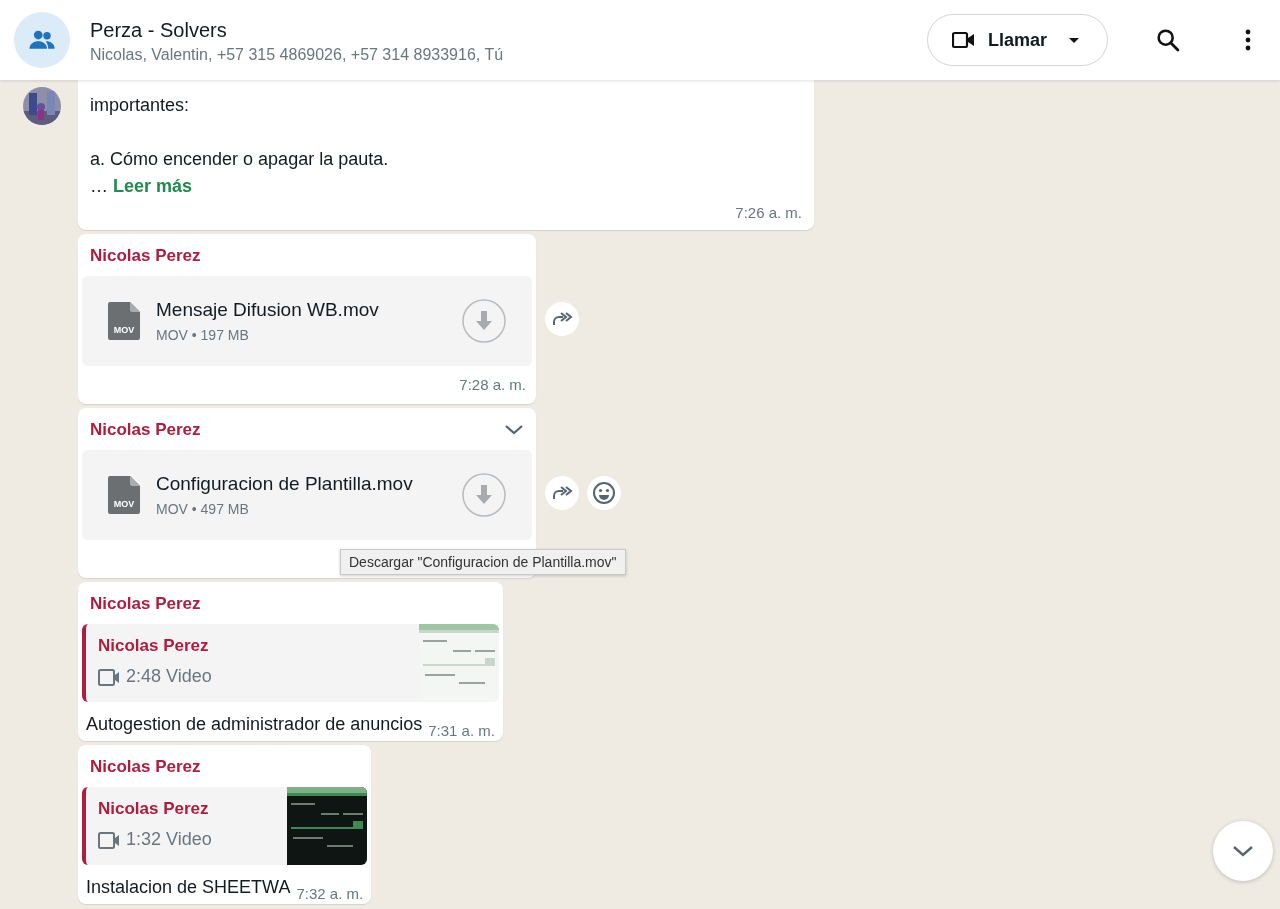 This screenshot has width=1280, height=909. What do you see at coordinates (1017, 40) in the screenshot?
I see `call-button: Llamar` at bounding box center [1017, 40].